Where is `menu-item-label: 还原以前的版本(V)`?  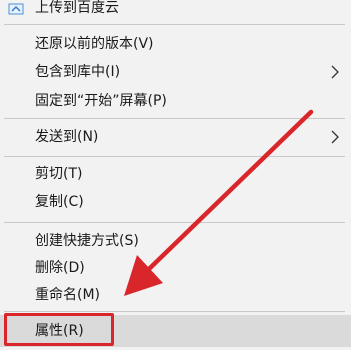
menu-item-label: 还原以前的版本(V) is located at coordinates (94, 44).